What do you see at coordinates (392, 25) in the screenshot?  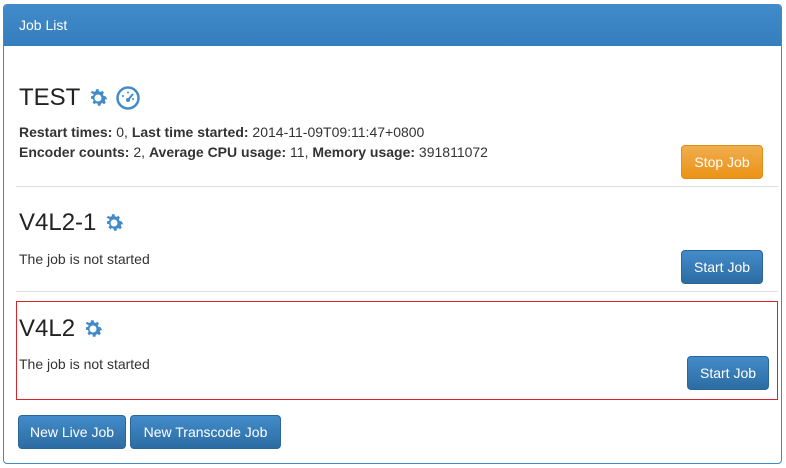 I see `panel-heading: Job List` at bounding box center [392, 25].